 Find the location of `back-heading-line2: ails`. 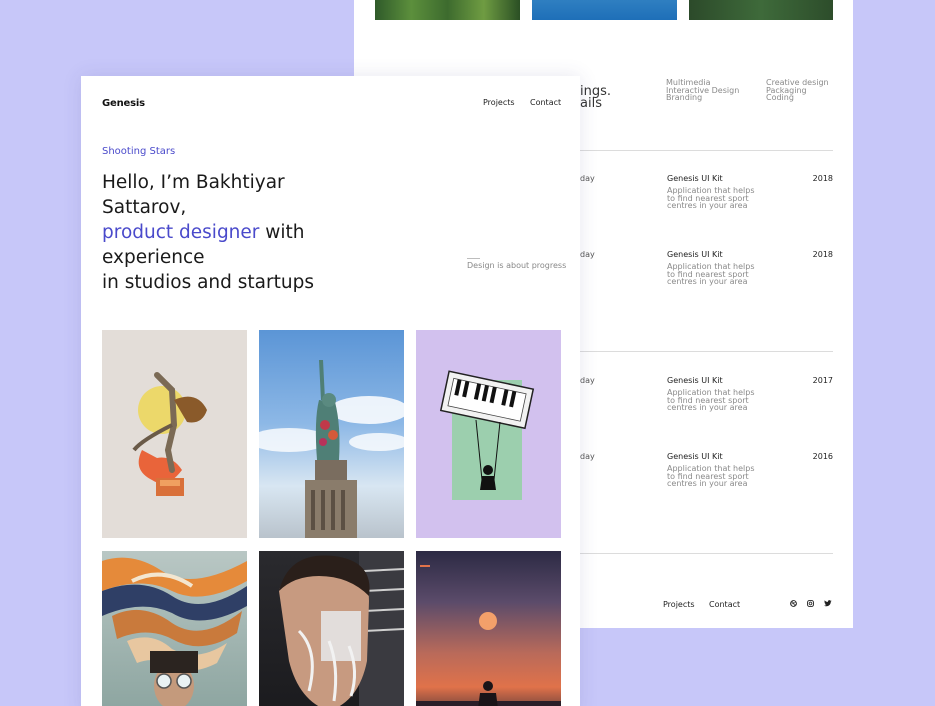

back-heading-line2: ails is located at coordinates (591, 103).